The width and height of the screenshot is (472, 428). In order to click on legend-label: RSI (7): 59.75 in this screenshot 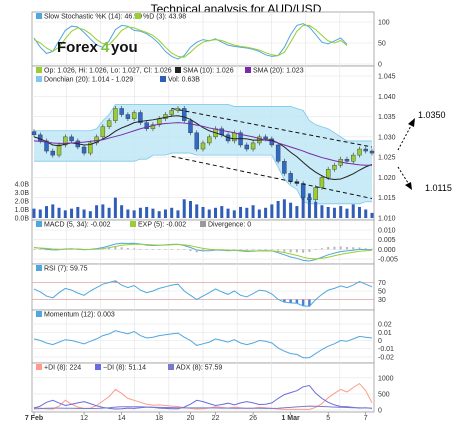, I will do `click(66, 269)`.